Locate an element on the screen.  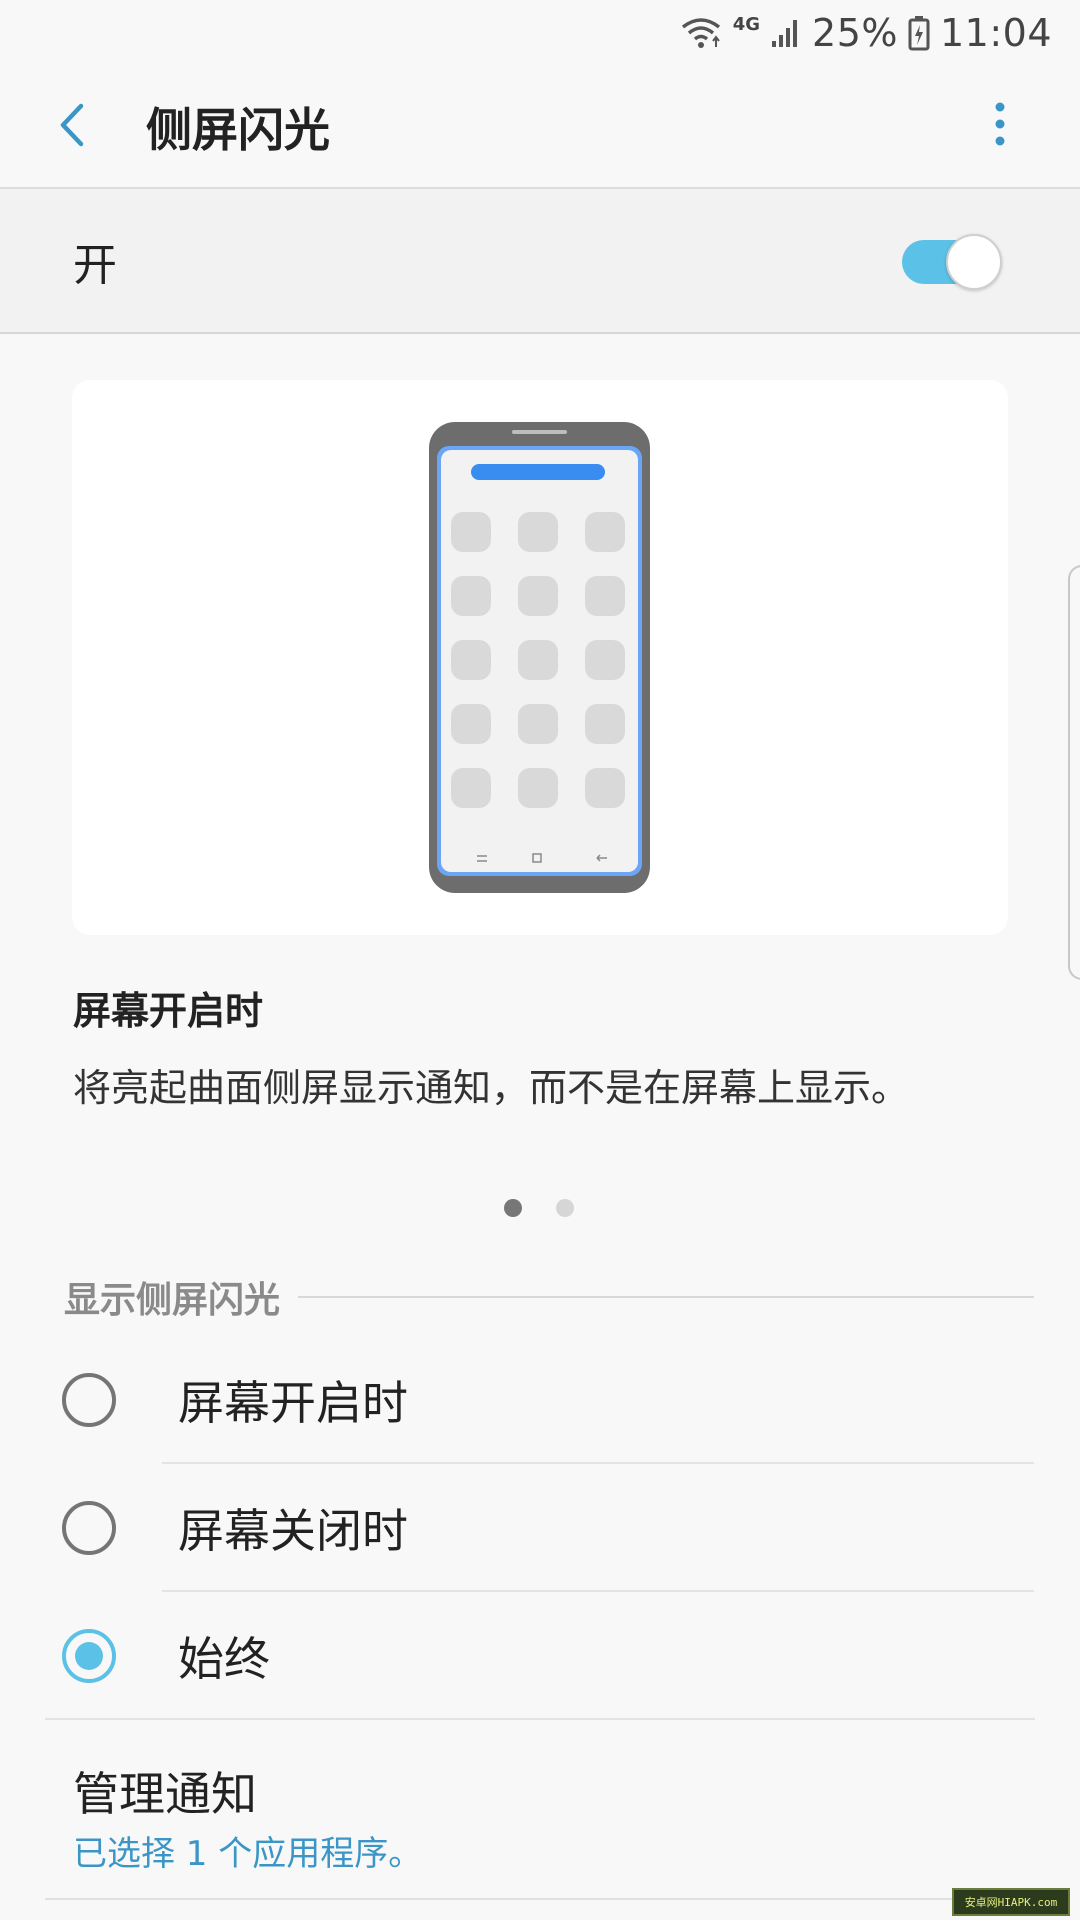
edge-panel-handle is located at coordinates (1074, 772).